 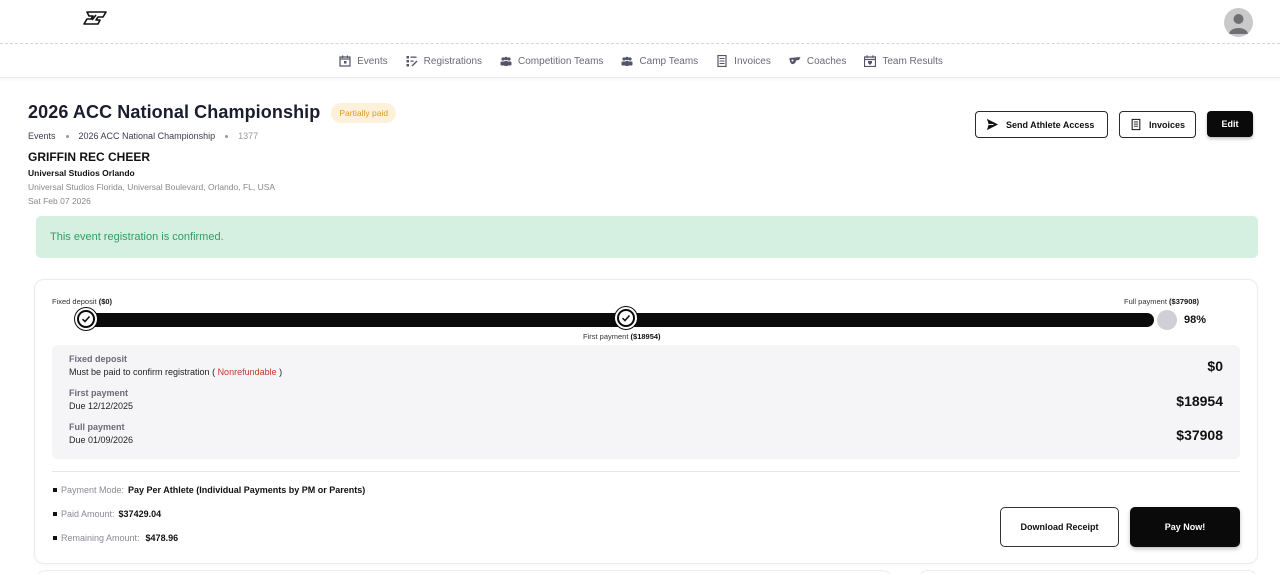 I want to click on user-avatar, so click(x=1238, y=22).